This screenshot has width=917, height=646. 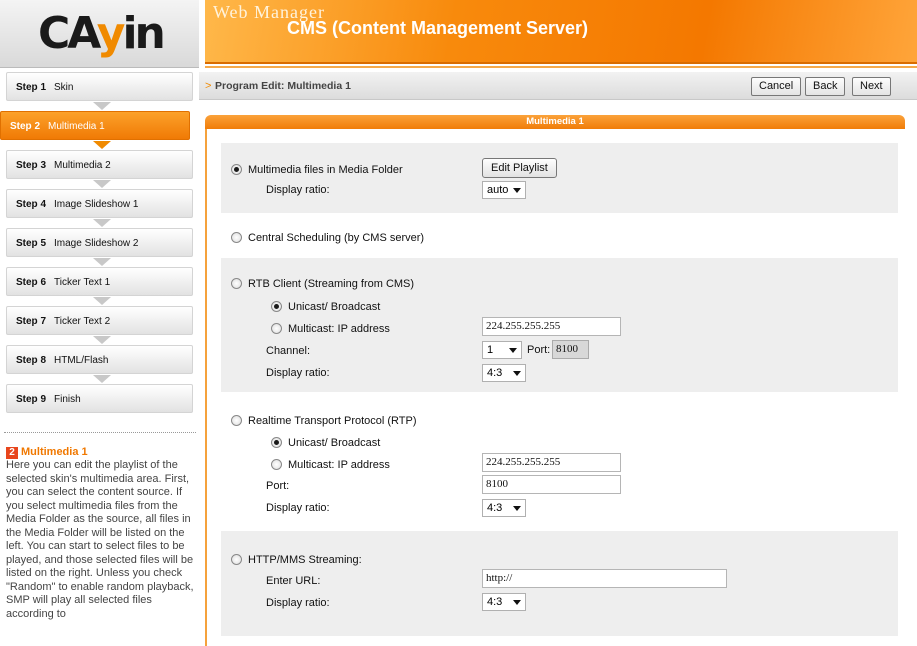 I want to click on step-skin: Step 1 Skin, so click(x=99, y=86).